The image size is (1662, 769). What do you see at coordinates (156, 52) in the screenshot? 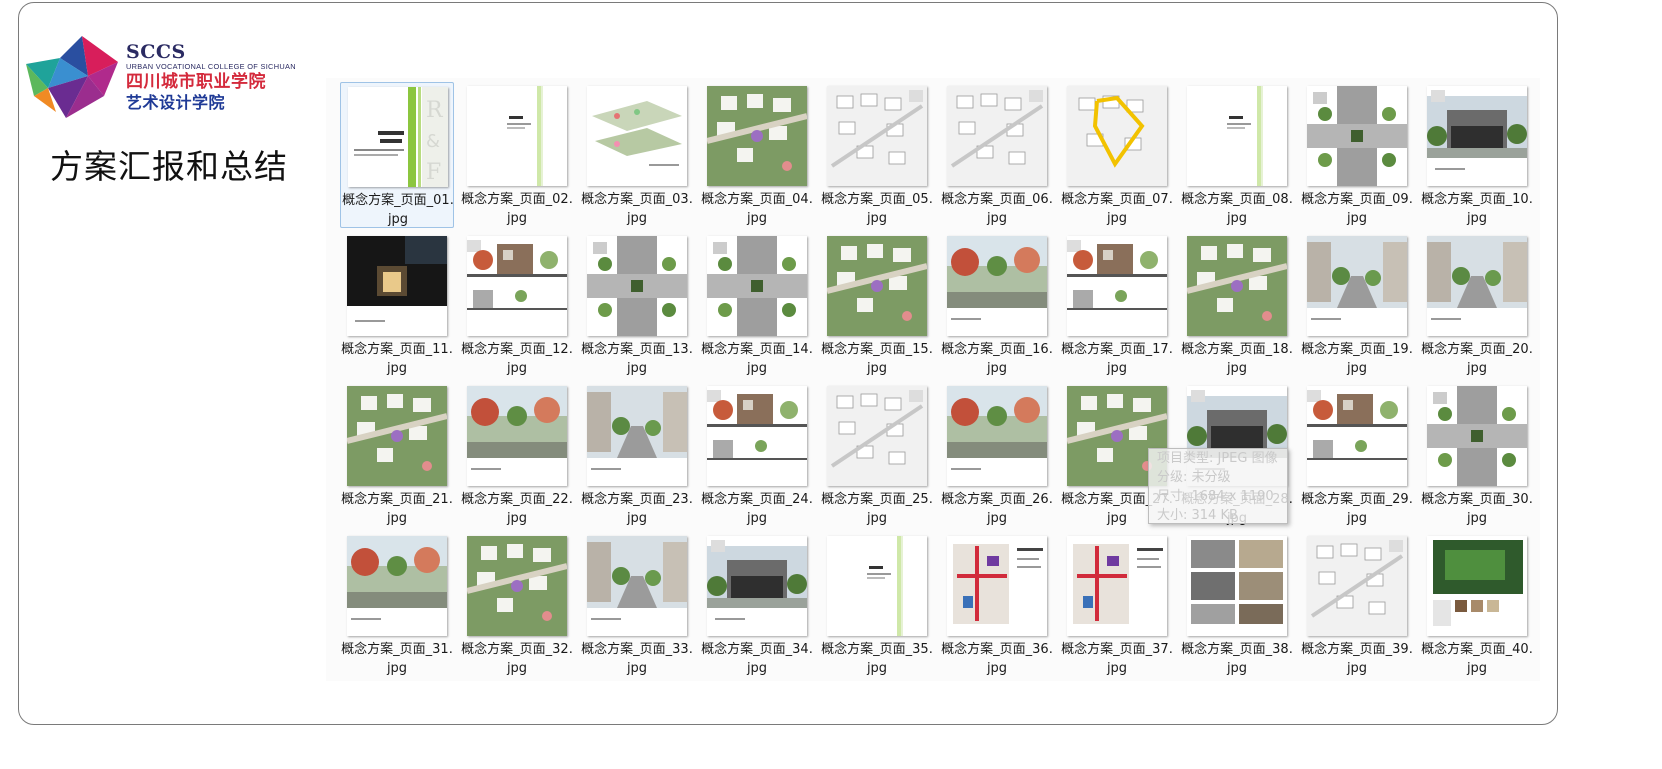
I see `logo-short-name: SCCS` at bounding box center [156, 52].